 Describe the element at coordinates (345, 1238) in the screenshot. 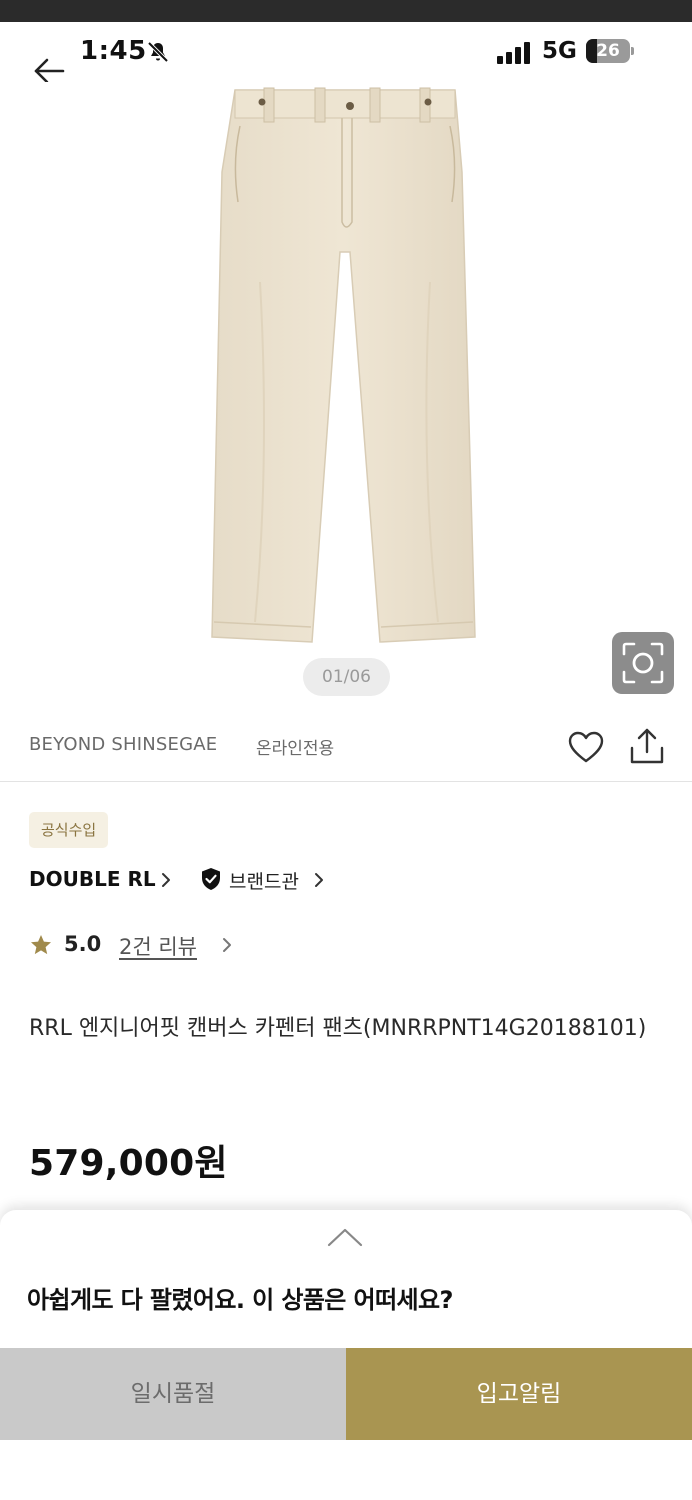

I see `chevron-up-icon` at that location.